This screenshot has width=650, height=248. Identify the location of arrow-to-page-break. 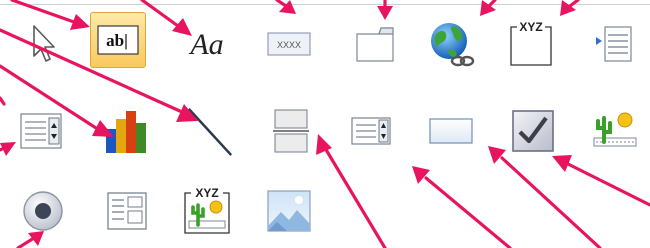
(355, 197).